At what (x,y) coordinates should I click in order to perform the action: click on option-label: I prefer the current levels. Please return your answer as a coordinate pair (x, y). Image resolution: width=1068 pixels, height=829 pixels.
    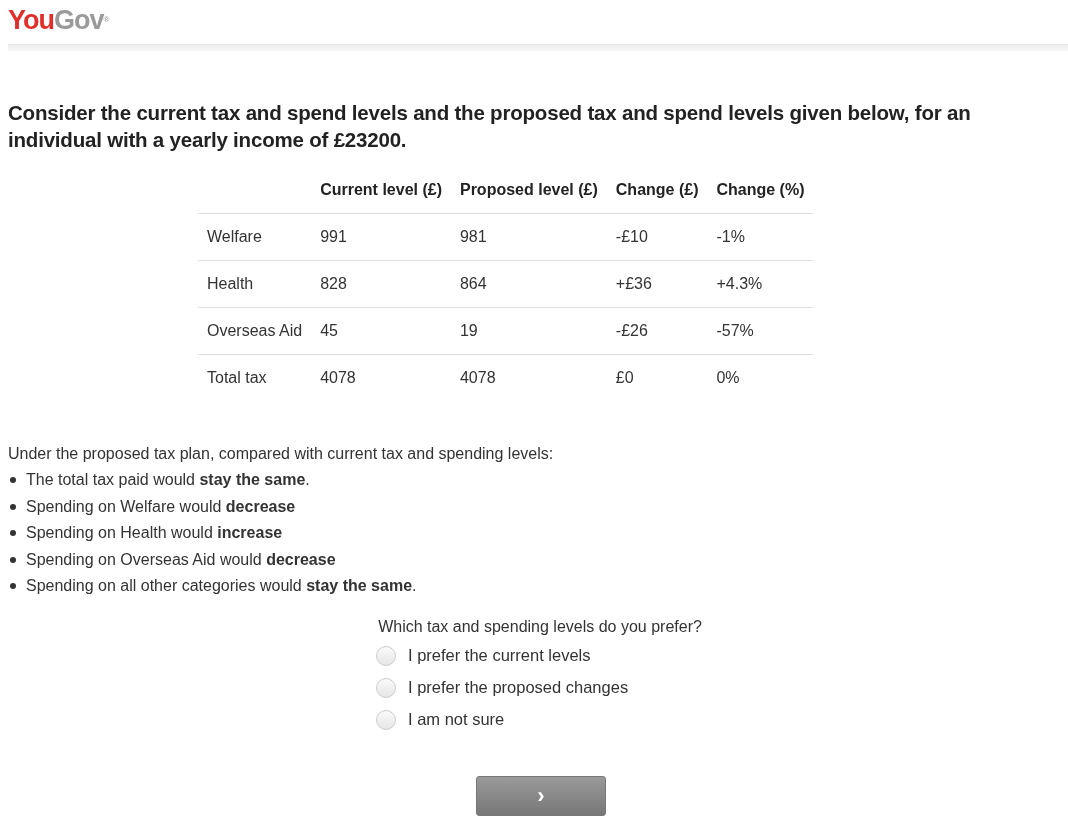
    Looking at the image, I should click on (499, 655).